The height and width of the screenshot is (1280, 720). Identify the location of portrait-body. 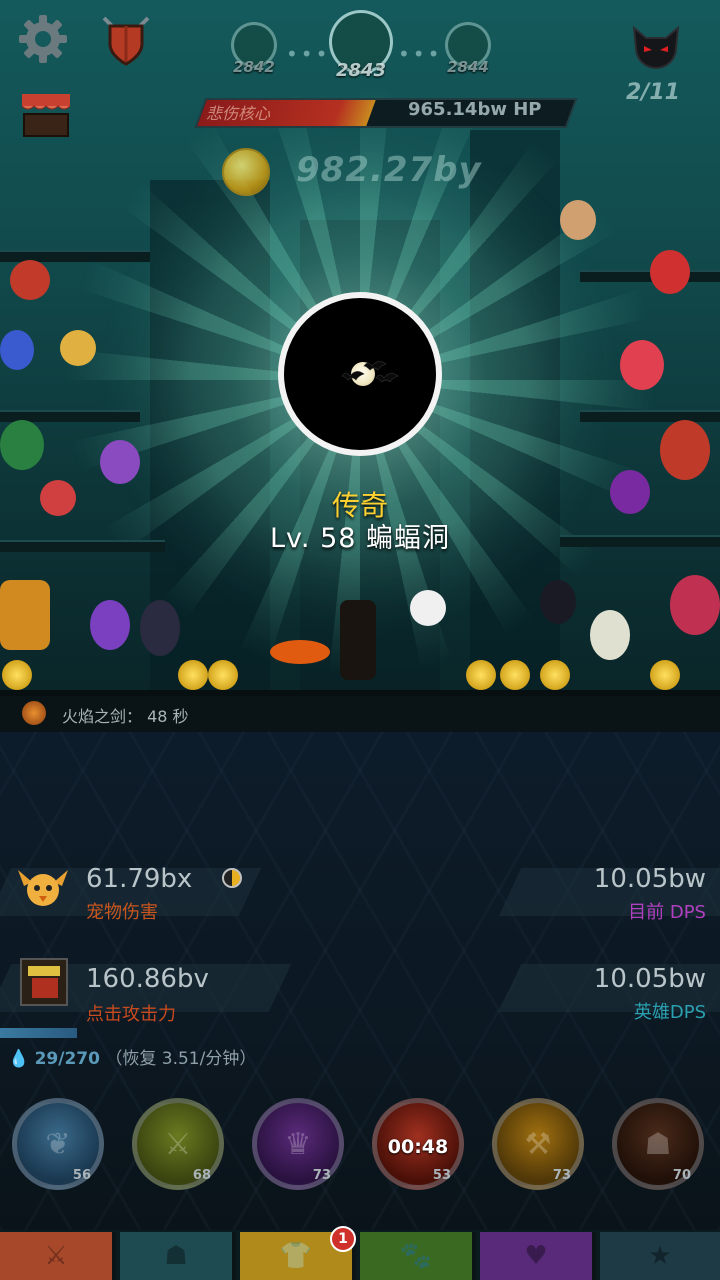
(45, 988).